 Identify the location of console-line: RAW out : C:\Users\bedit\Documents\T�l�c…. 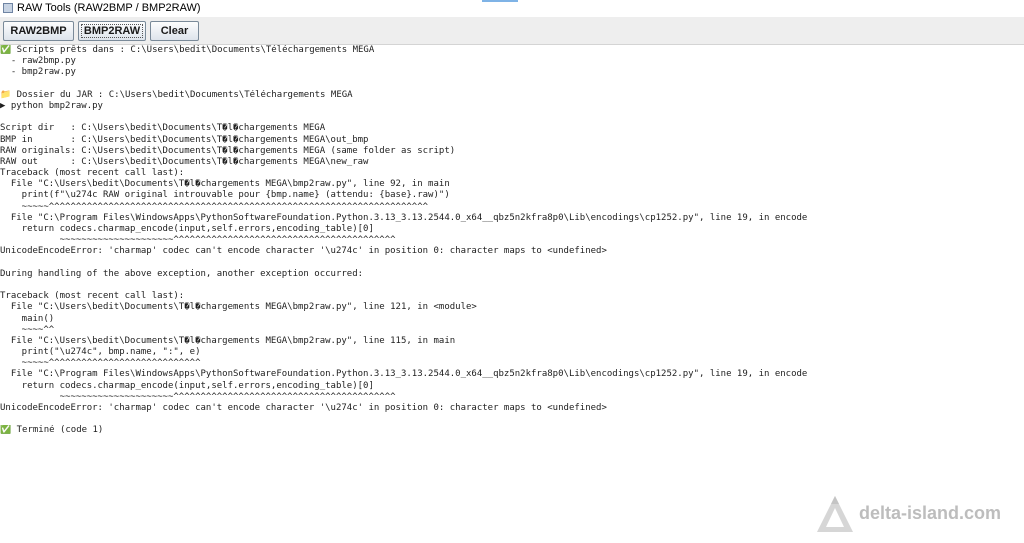
(184, 161).